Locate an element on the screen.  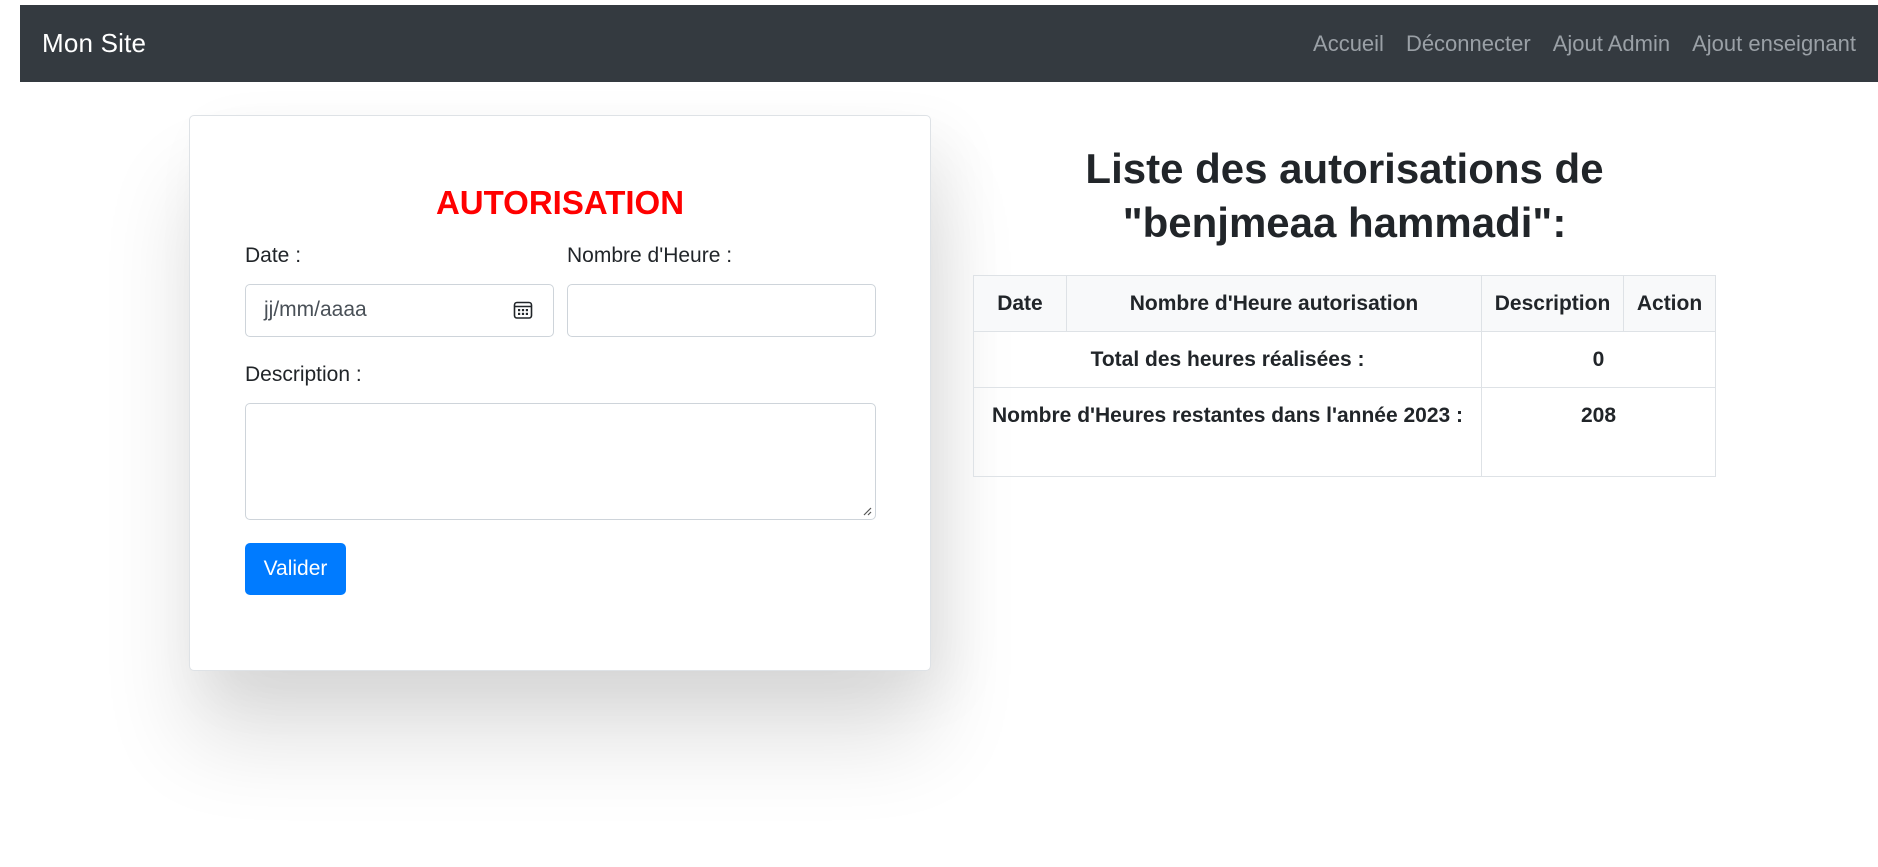
resize-grip-icon is located at coordinates (867, 511).